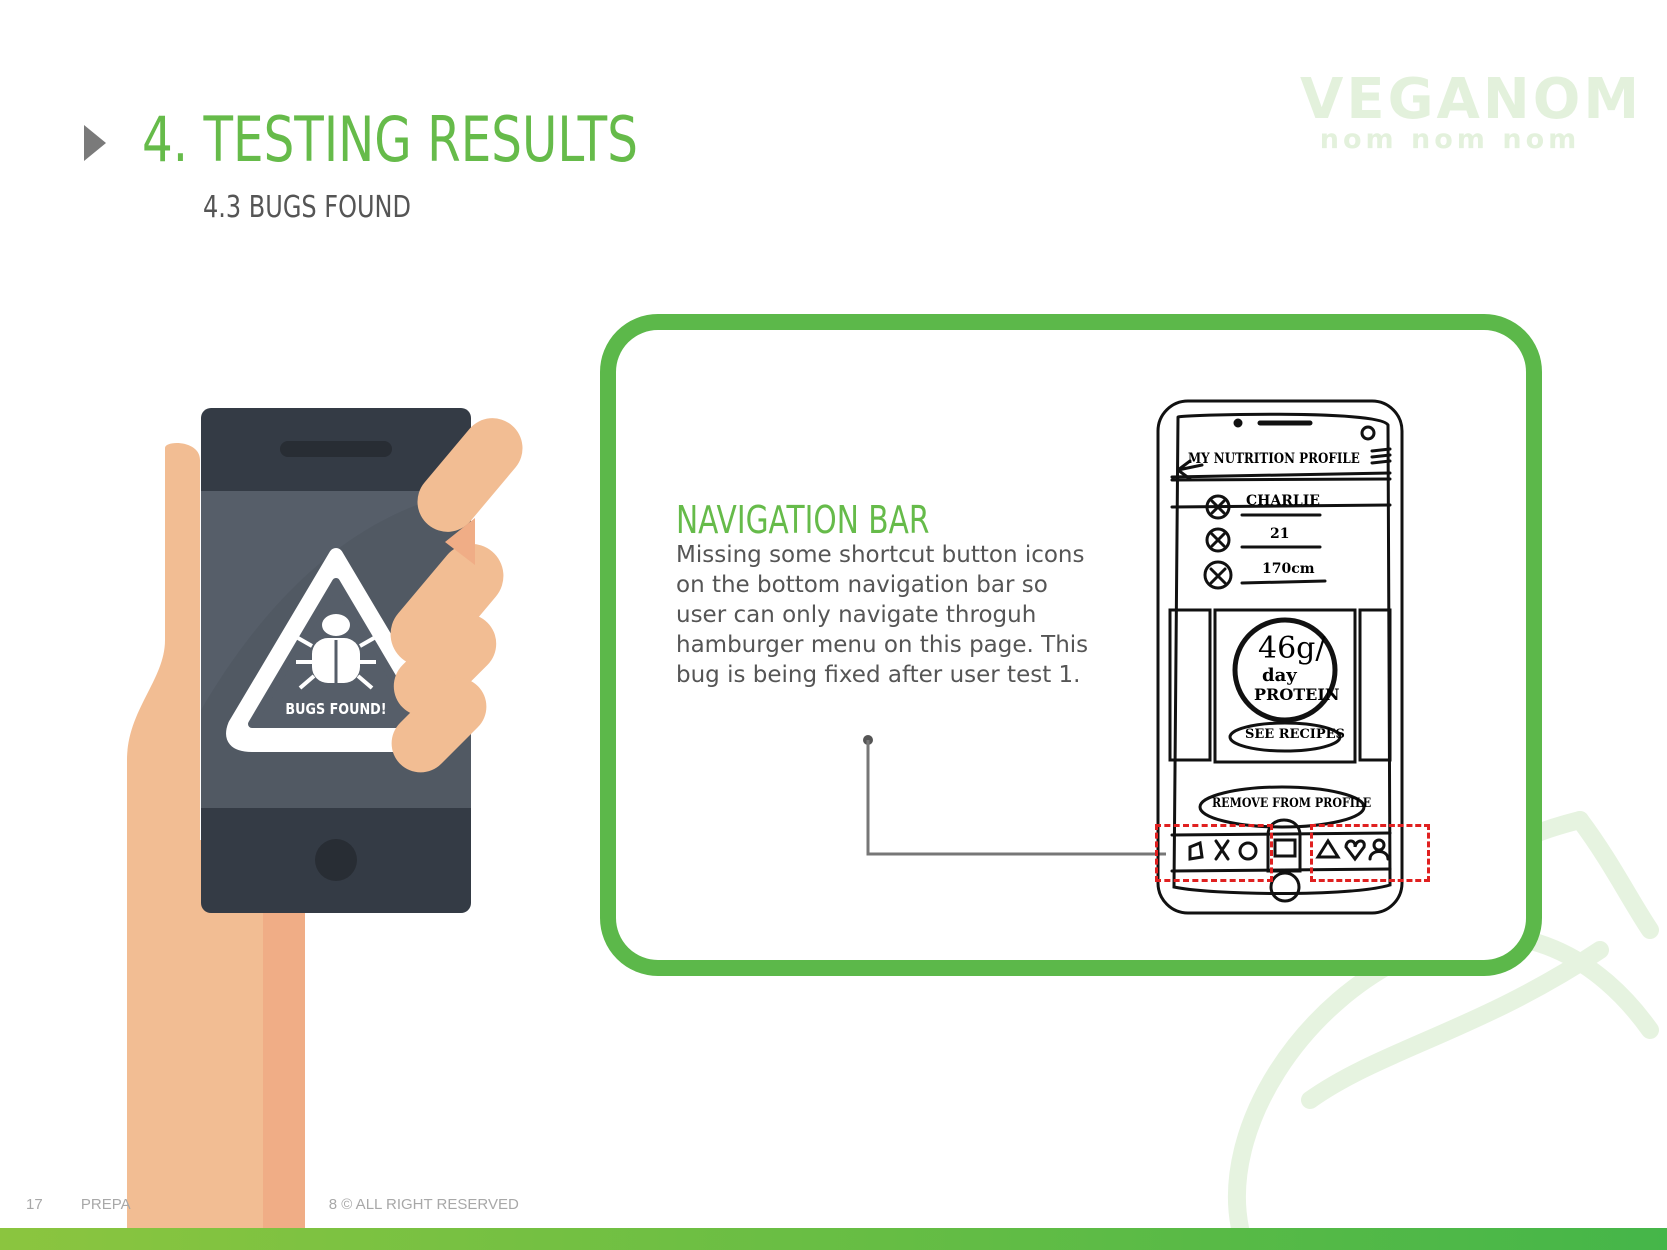 The image size is (1667, 1250). What do you see at coordinates (390, 139) in the screenshot?
I see `page-title: 4. TESTING RESULTS` at bounding box center [390, 139].